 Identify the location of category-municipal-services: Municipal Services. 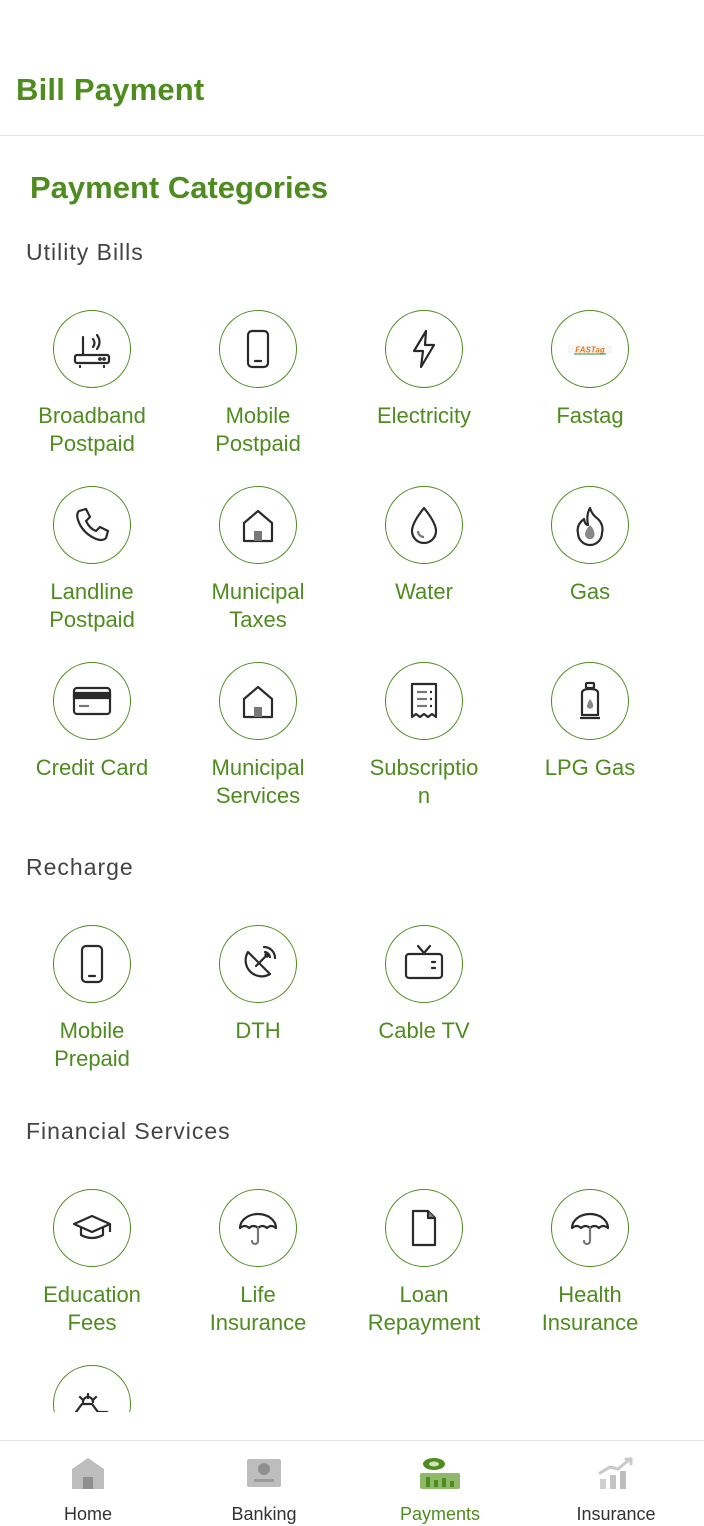
(258, 736).